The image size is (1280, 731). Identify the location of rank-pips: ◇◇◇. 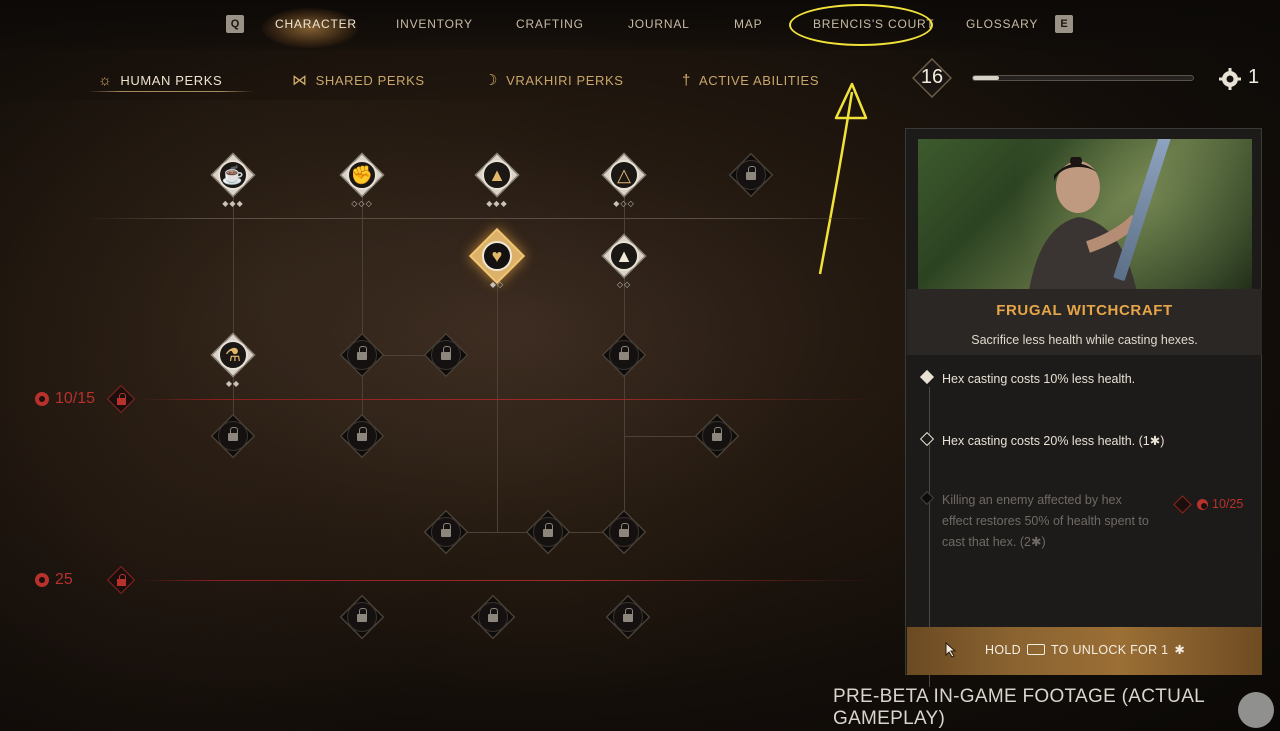
(362, 203).